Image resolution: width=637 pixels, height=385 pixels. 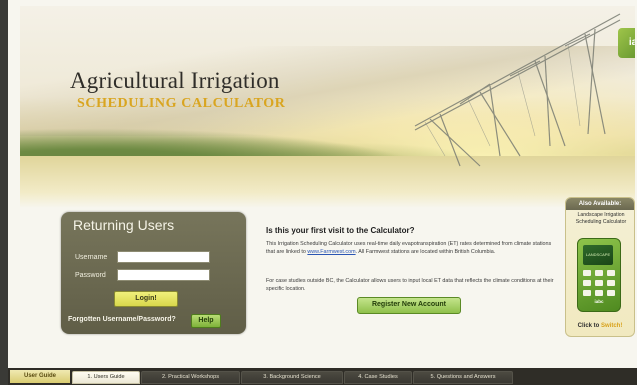 What do you see at coordinates (599, 301) in the screenshot?
I see `phone-brand: iabc` at bounding box center [599, 301].